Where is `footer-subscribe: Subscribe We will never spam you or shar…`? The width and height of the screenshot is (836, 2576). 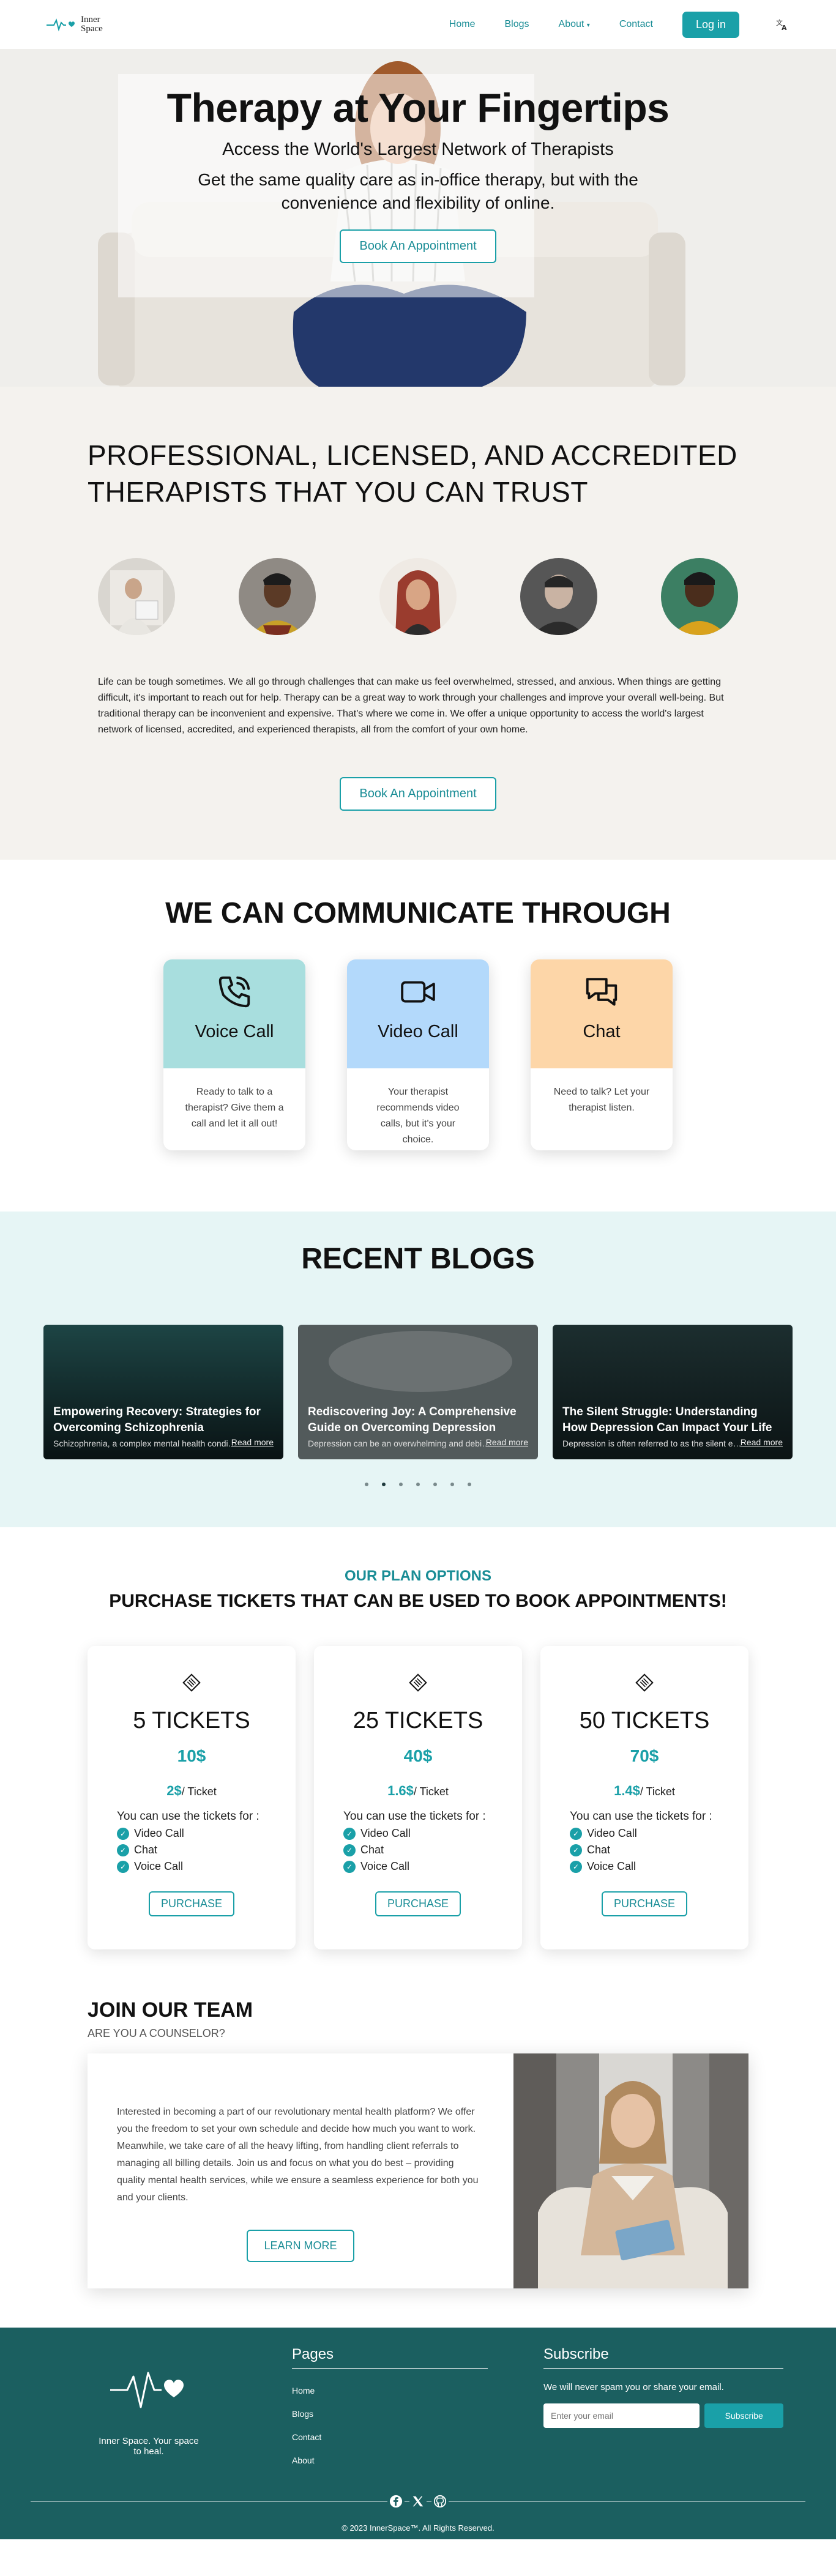
footer-subscribe: Subscribe We will never spam you or shar… is located at coordinates (663, 2387).